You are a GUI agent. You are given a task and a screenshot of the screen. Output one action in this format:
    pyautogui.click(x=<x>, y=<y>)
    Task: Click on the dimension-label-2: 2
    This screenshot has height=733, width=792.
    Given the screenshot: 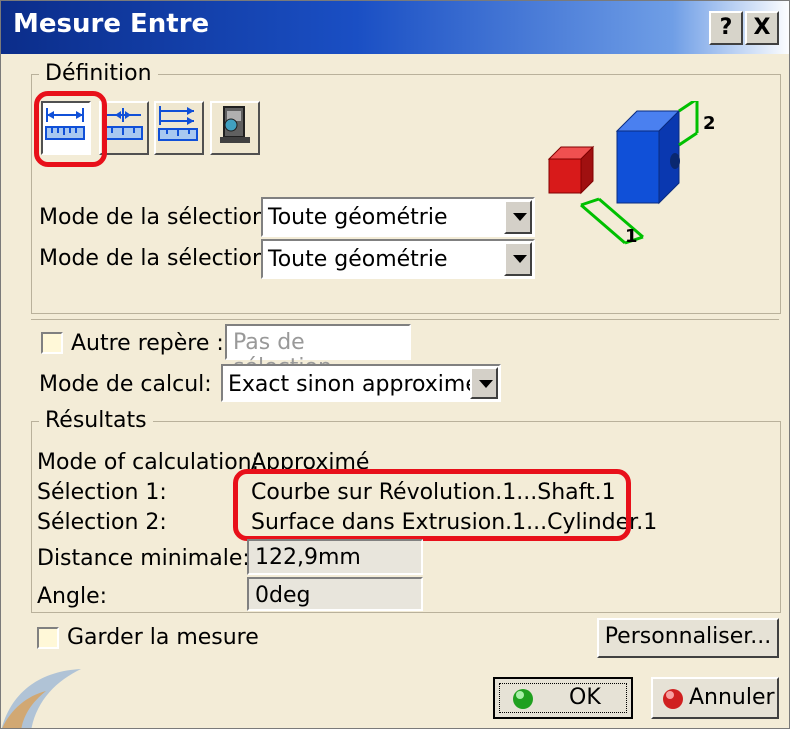 What is the action you would take?
    pyautogui.click(x=709, y=123)
    